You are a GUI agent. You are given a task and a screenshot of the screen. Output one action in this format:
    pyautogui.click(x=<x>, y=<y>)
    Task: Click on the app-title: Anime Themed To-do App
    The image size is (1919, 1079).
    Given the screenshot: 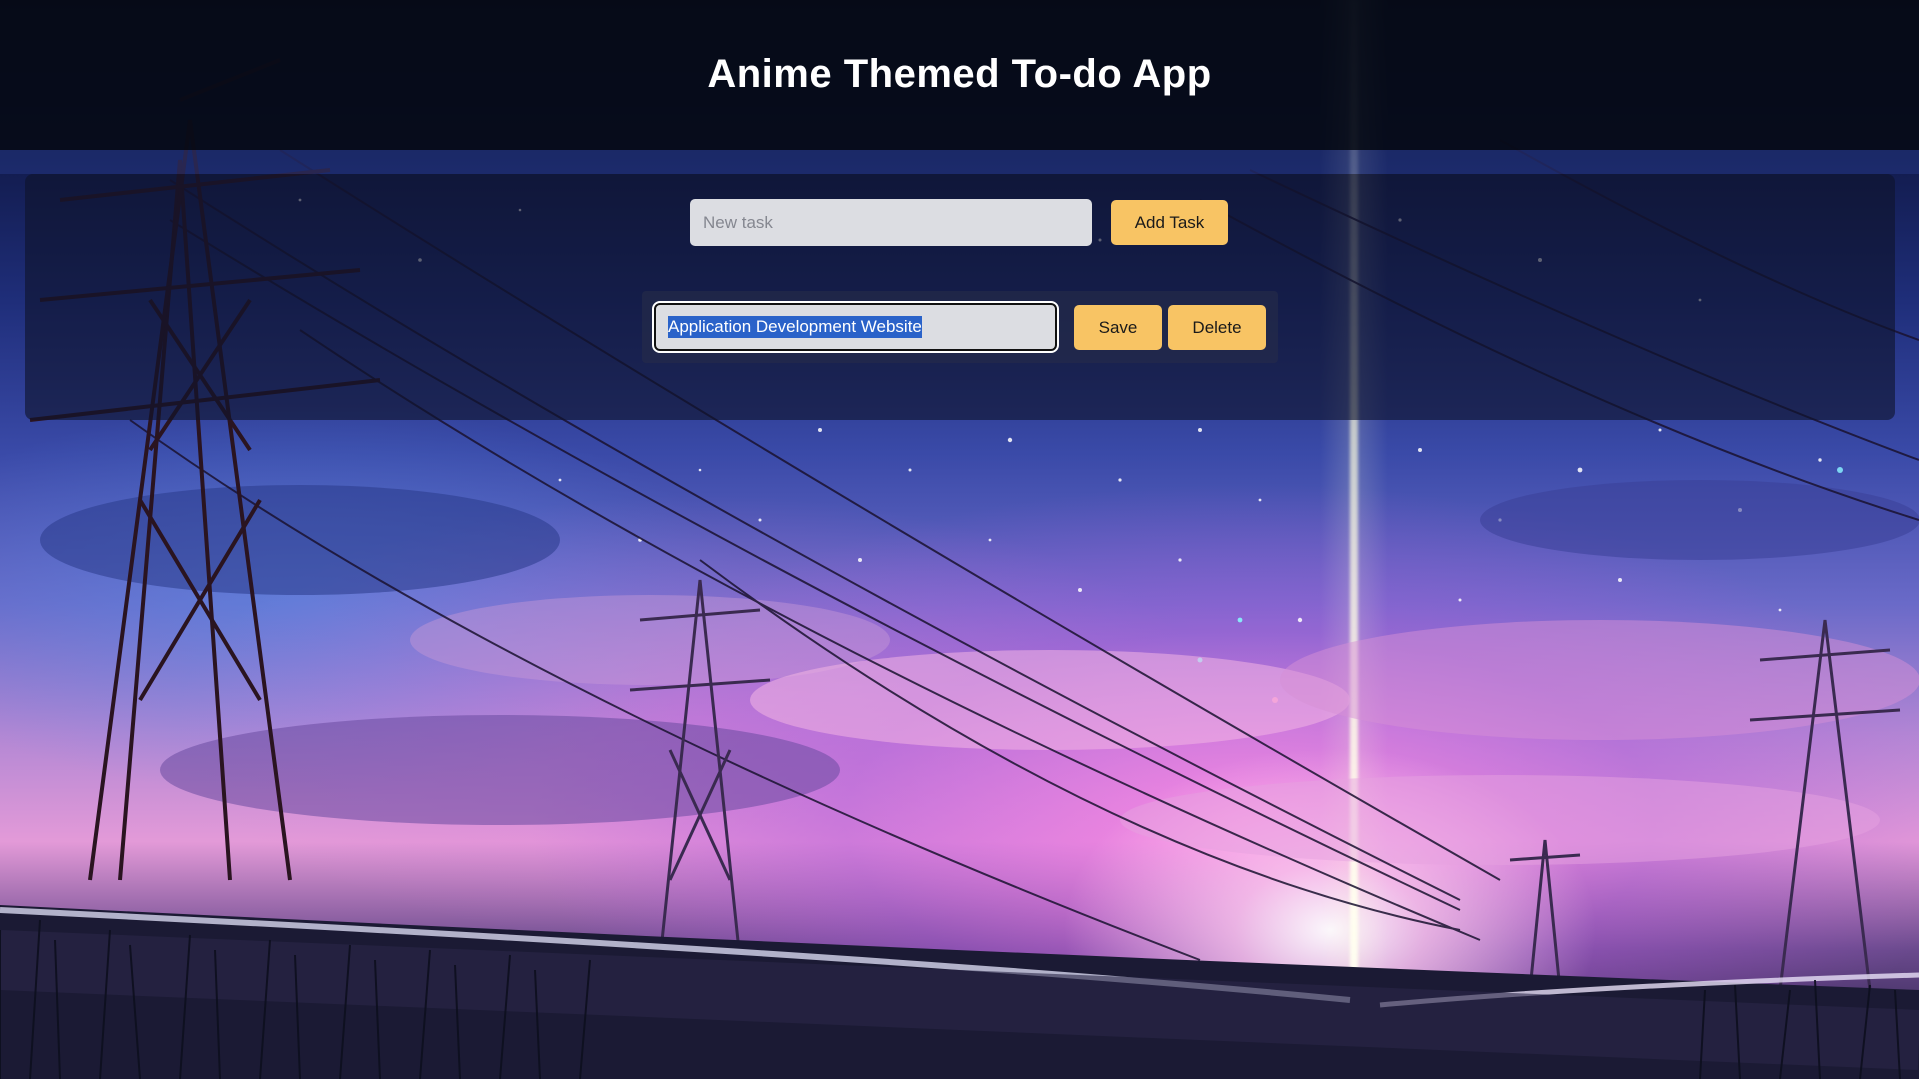 What is the action you would take?
    pyautogui.click(x=959, y=73)
    